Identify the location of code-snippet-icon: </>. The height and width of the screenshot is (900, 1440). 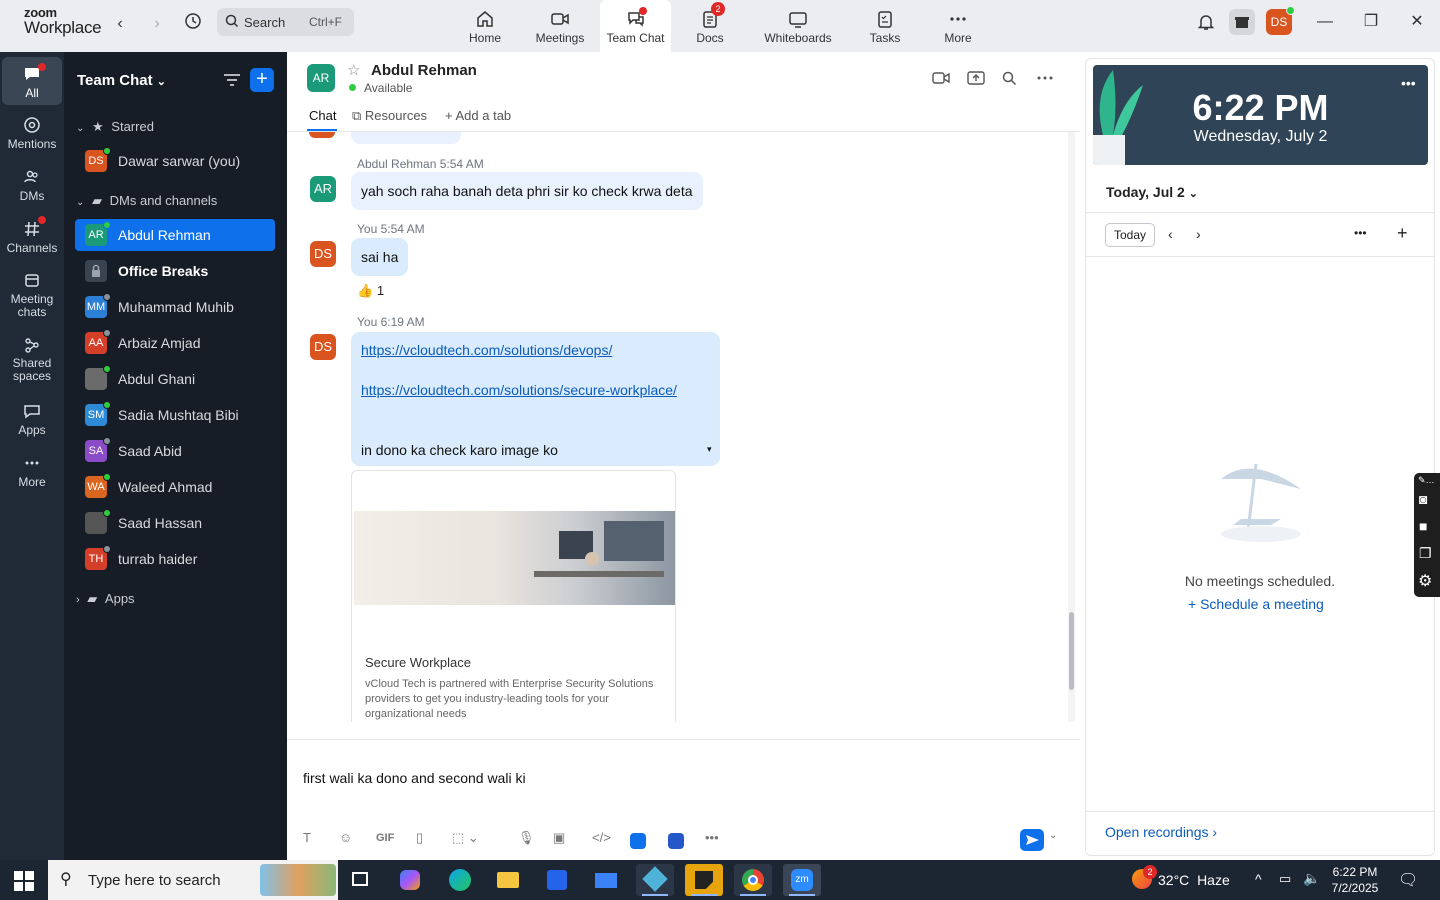
(601, 837).